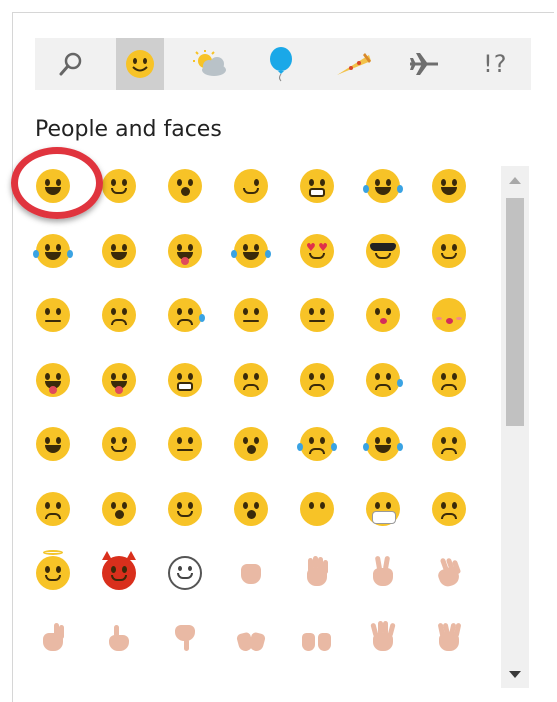  I want to click on open-hands-icon, so click(317, 638).